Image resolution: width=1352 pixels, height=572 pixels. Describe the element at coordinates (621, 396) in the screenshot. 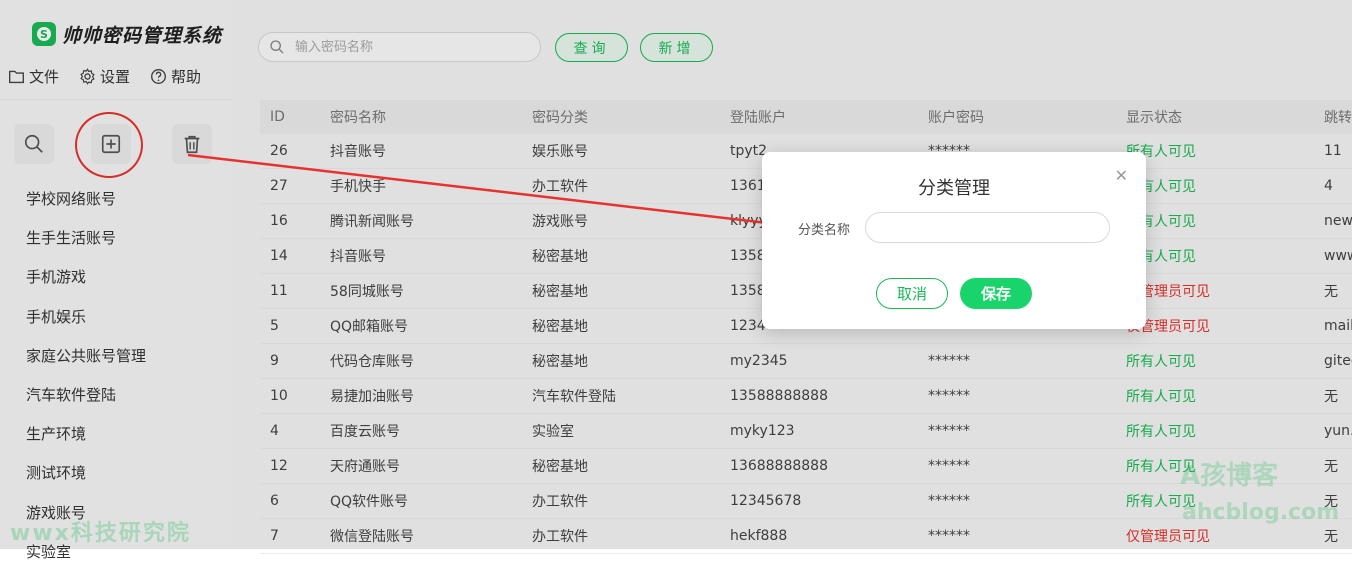

I see `table-cell: 汽车软件登陆` at that location.